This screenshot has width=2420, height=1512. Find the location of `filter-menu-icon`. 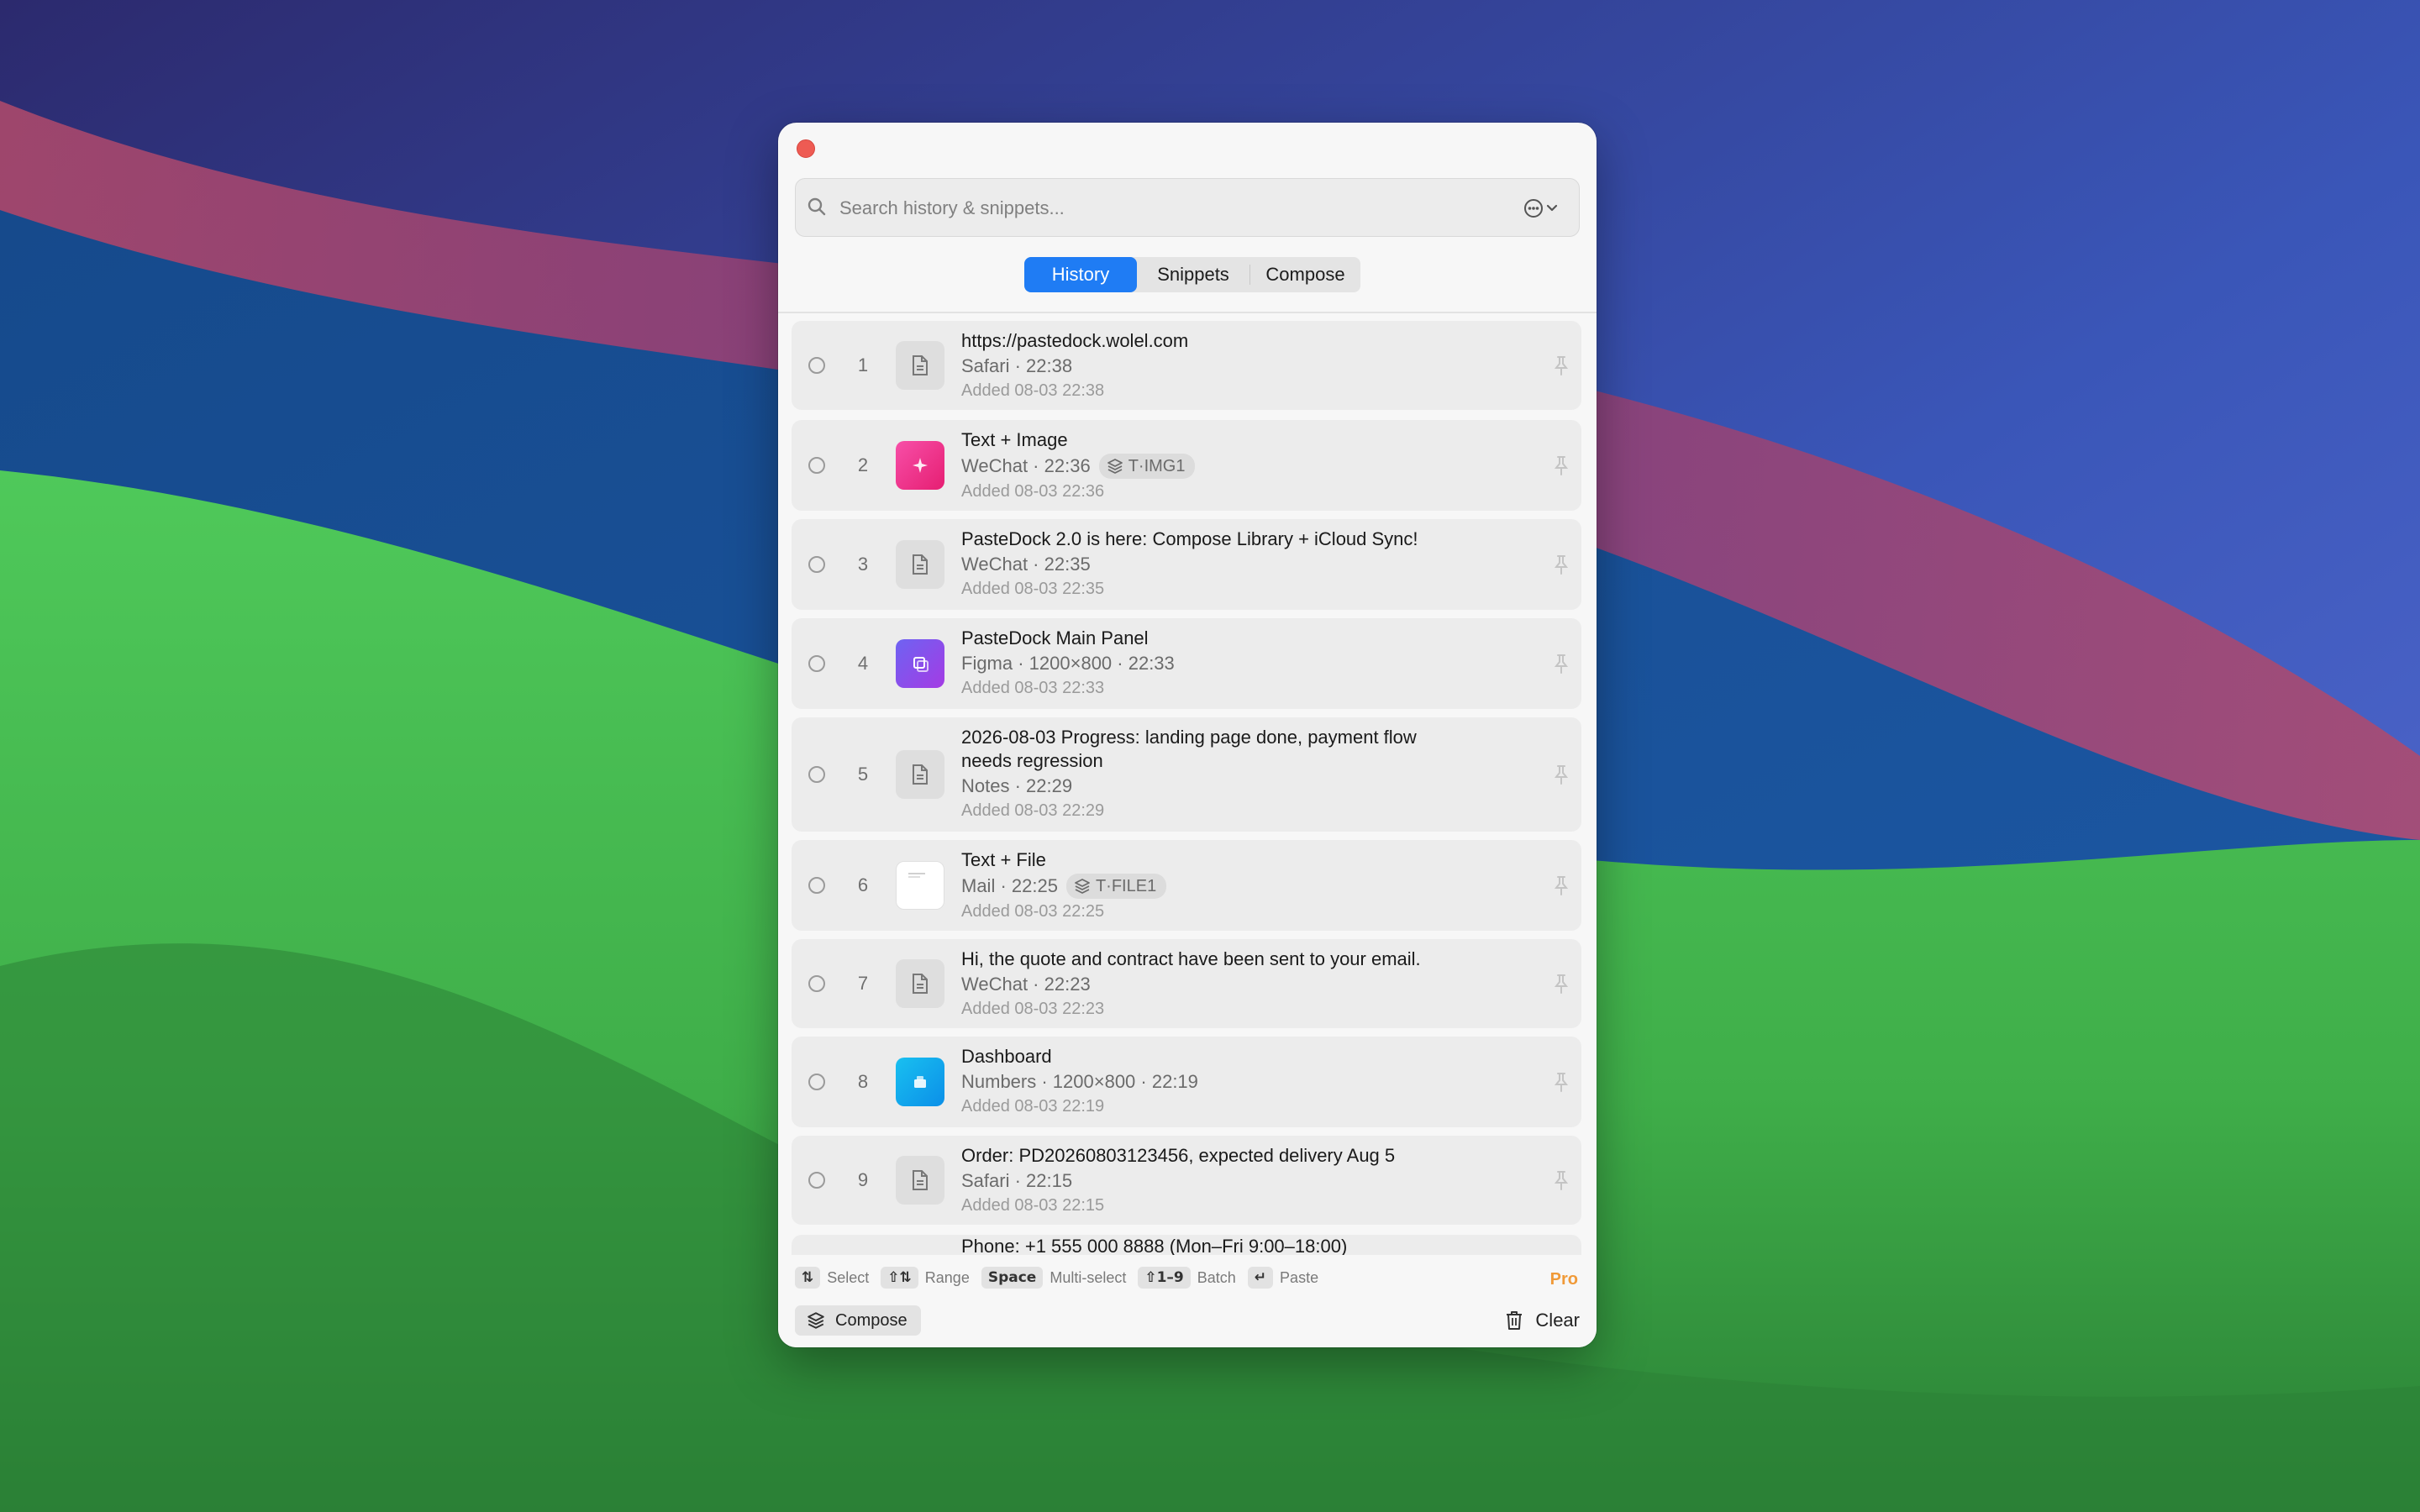

filter-menu-icon is located at coordinates (1543, 208).